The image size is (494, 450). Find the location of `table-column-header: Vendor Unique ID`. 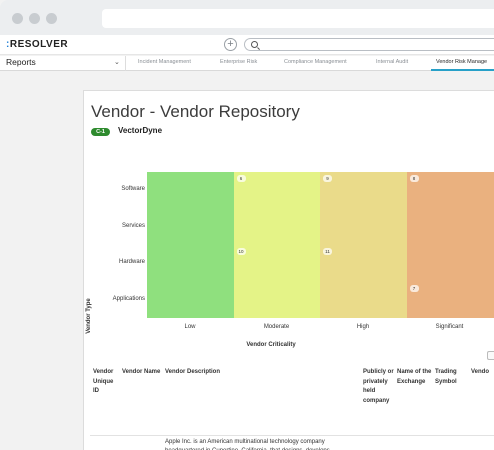

table-column-header: Vendor Unique ID is located at coordinates (106, 382).